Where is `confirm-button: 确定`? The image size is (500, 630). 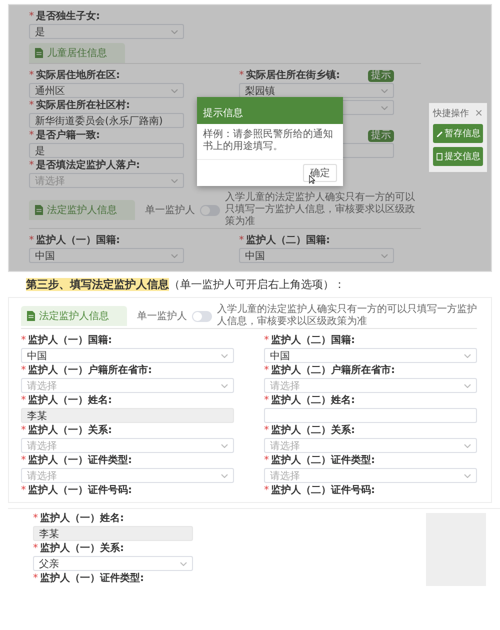
confirm-button: 确定 is located at coordinates (320, 173).